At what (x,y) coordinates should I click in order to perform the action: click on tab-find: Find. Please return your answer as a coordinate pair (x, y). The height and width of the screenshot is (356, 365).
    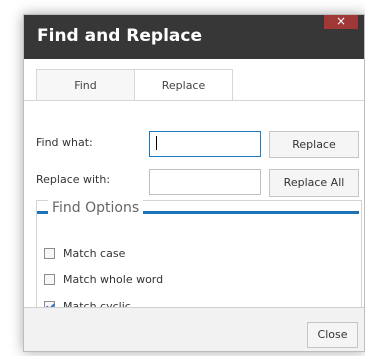
    Looking at the image, I should click on (85, 85).